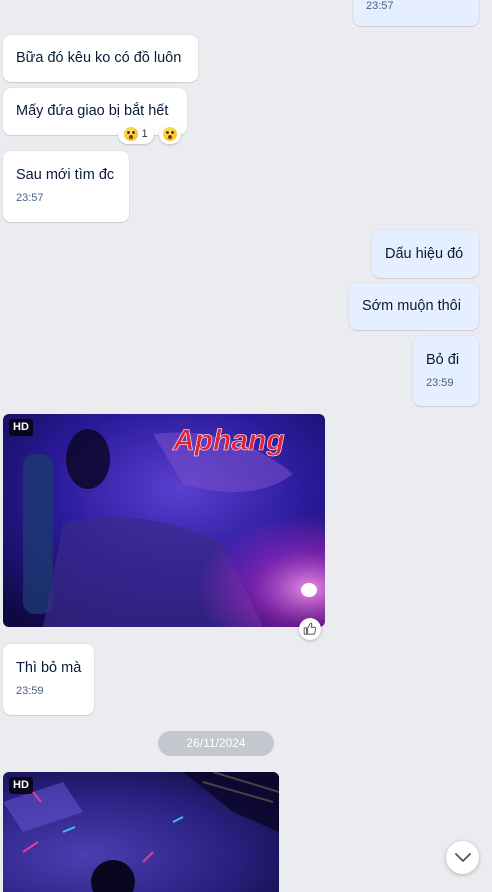 This screenshot has height=892, width=492. I want to click on photo-message: HD, so click(141, 832).